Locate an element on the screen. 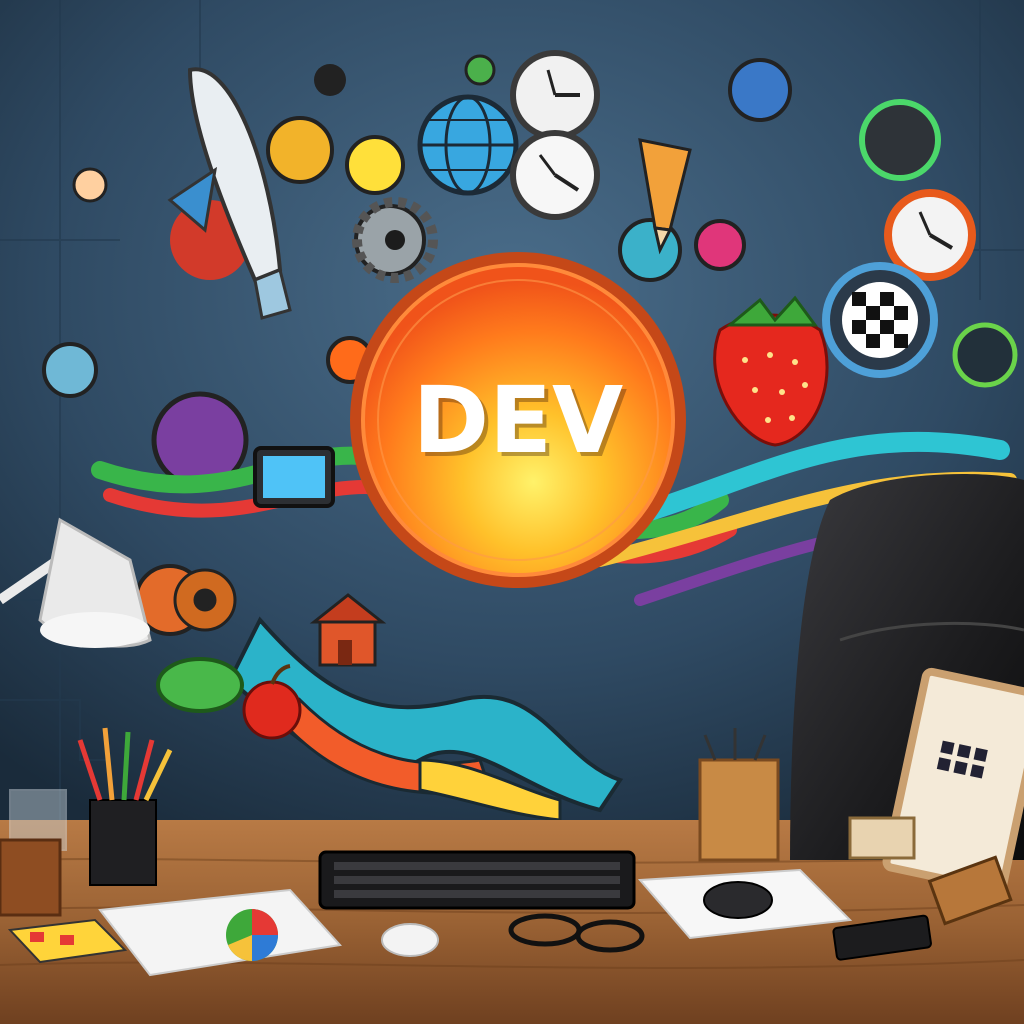  wooden-box is located at coordinates (31, 877).